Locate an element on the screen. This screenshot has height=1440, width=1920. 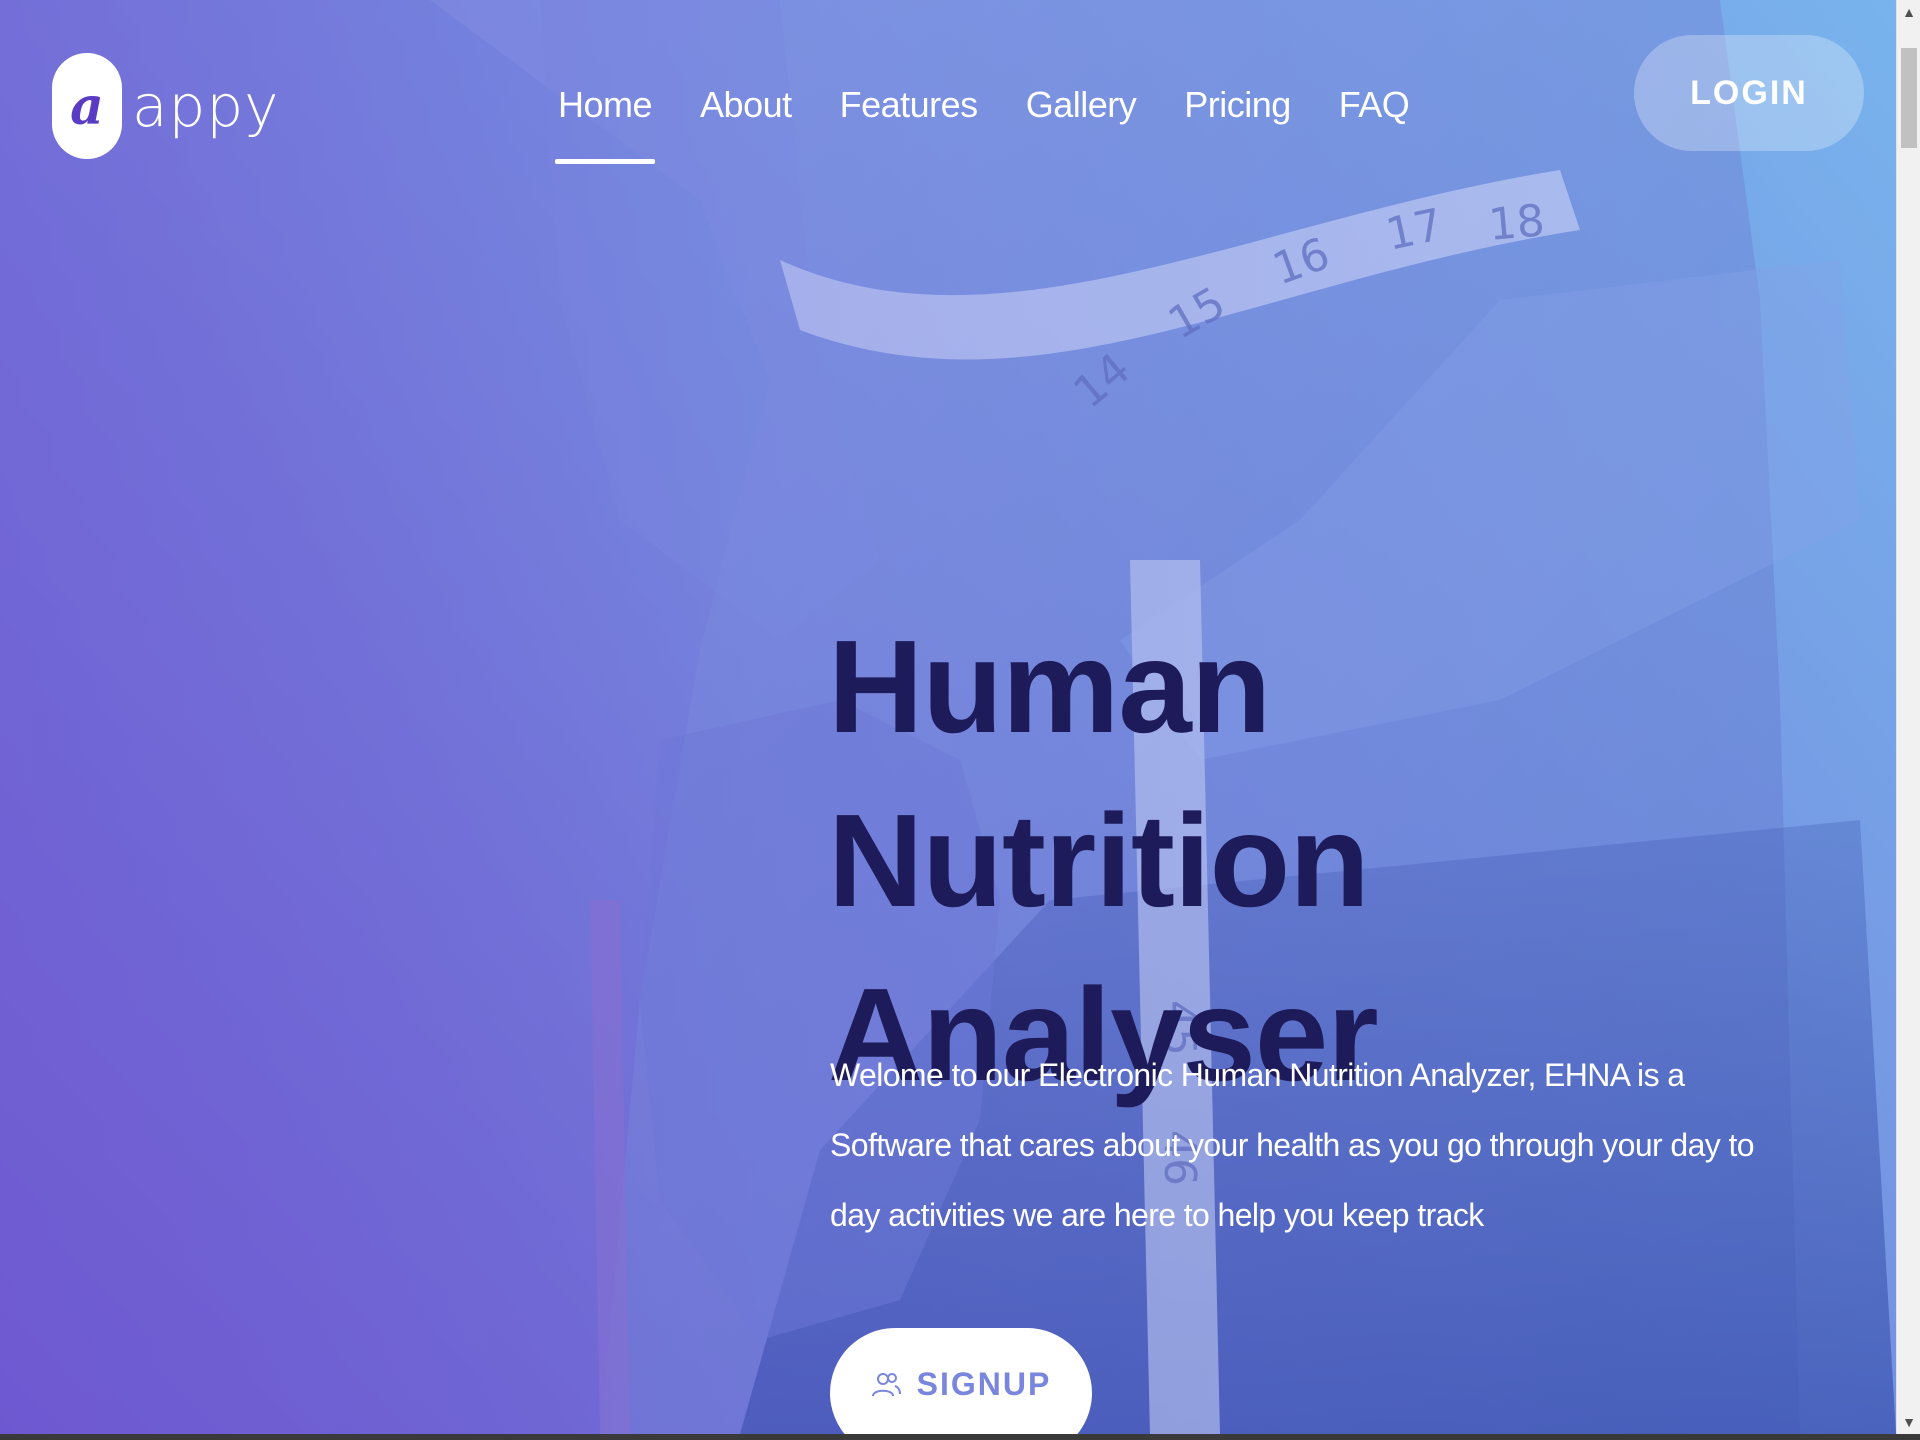
main-nav: Home About Features Gallery Pricing FAQ is located at coordinates (982, 124).